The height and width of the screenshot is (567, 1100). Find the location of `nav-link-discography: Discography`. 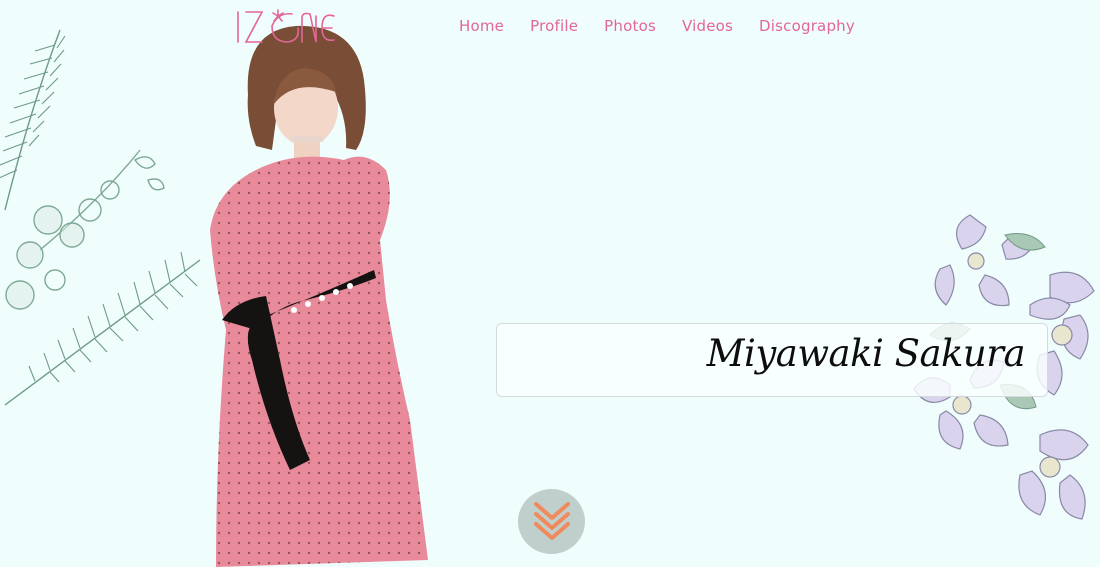

nav-link-discography: Discography is located at coordinates (807, 26).